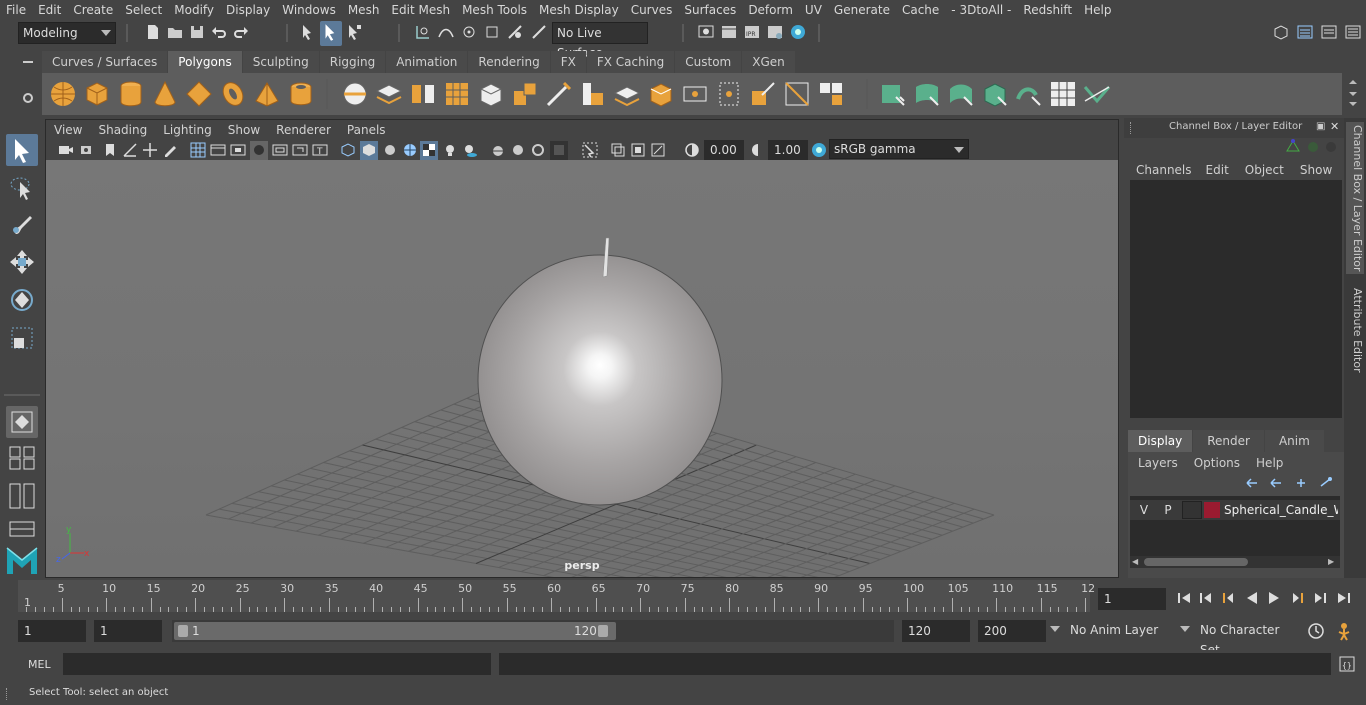 The width and height of the screenshot is (1366, 705). Describe the element at coordinates (1212, 510) in the screenshot. I see `layer-color-swatch` at that location.